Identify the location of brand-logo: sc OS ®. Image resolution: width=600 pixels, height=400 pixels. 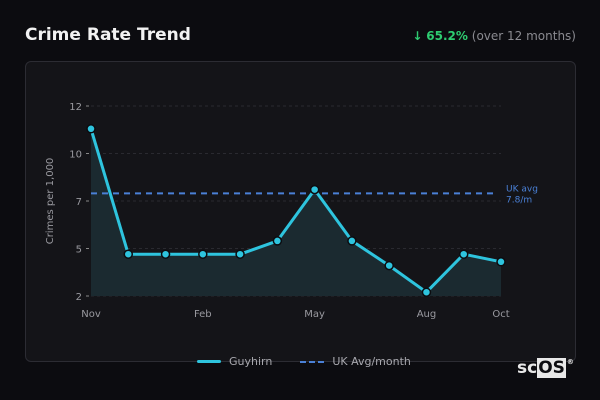
(545, 368).